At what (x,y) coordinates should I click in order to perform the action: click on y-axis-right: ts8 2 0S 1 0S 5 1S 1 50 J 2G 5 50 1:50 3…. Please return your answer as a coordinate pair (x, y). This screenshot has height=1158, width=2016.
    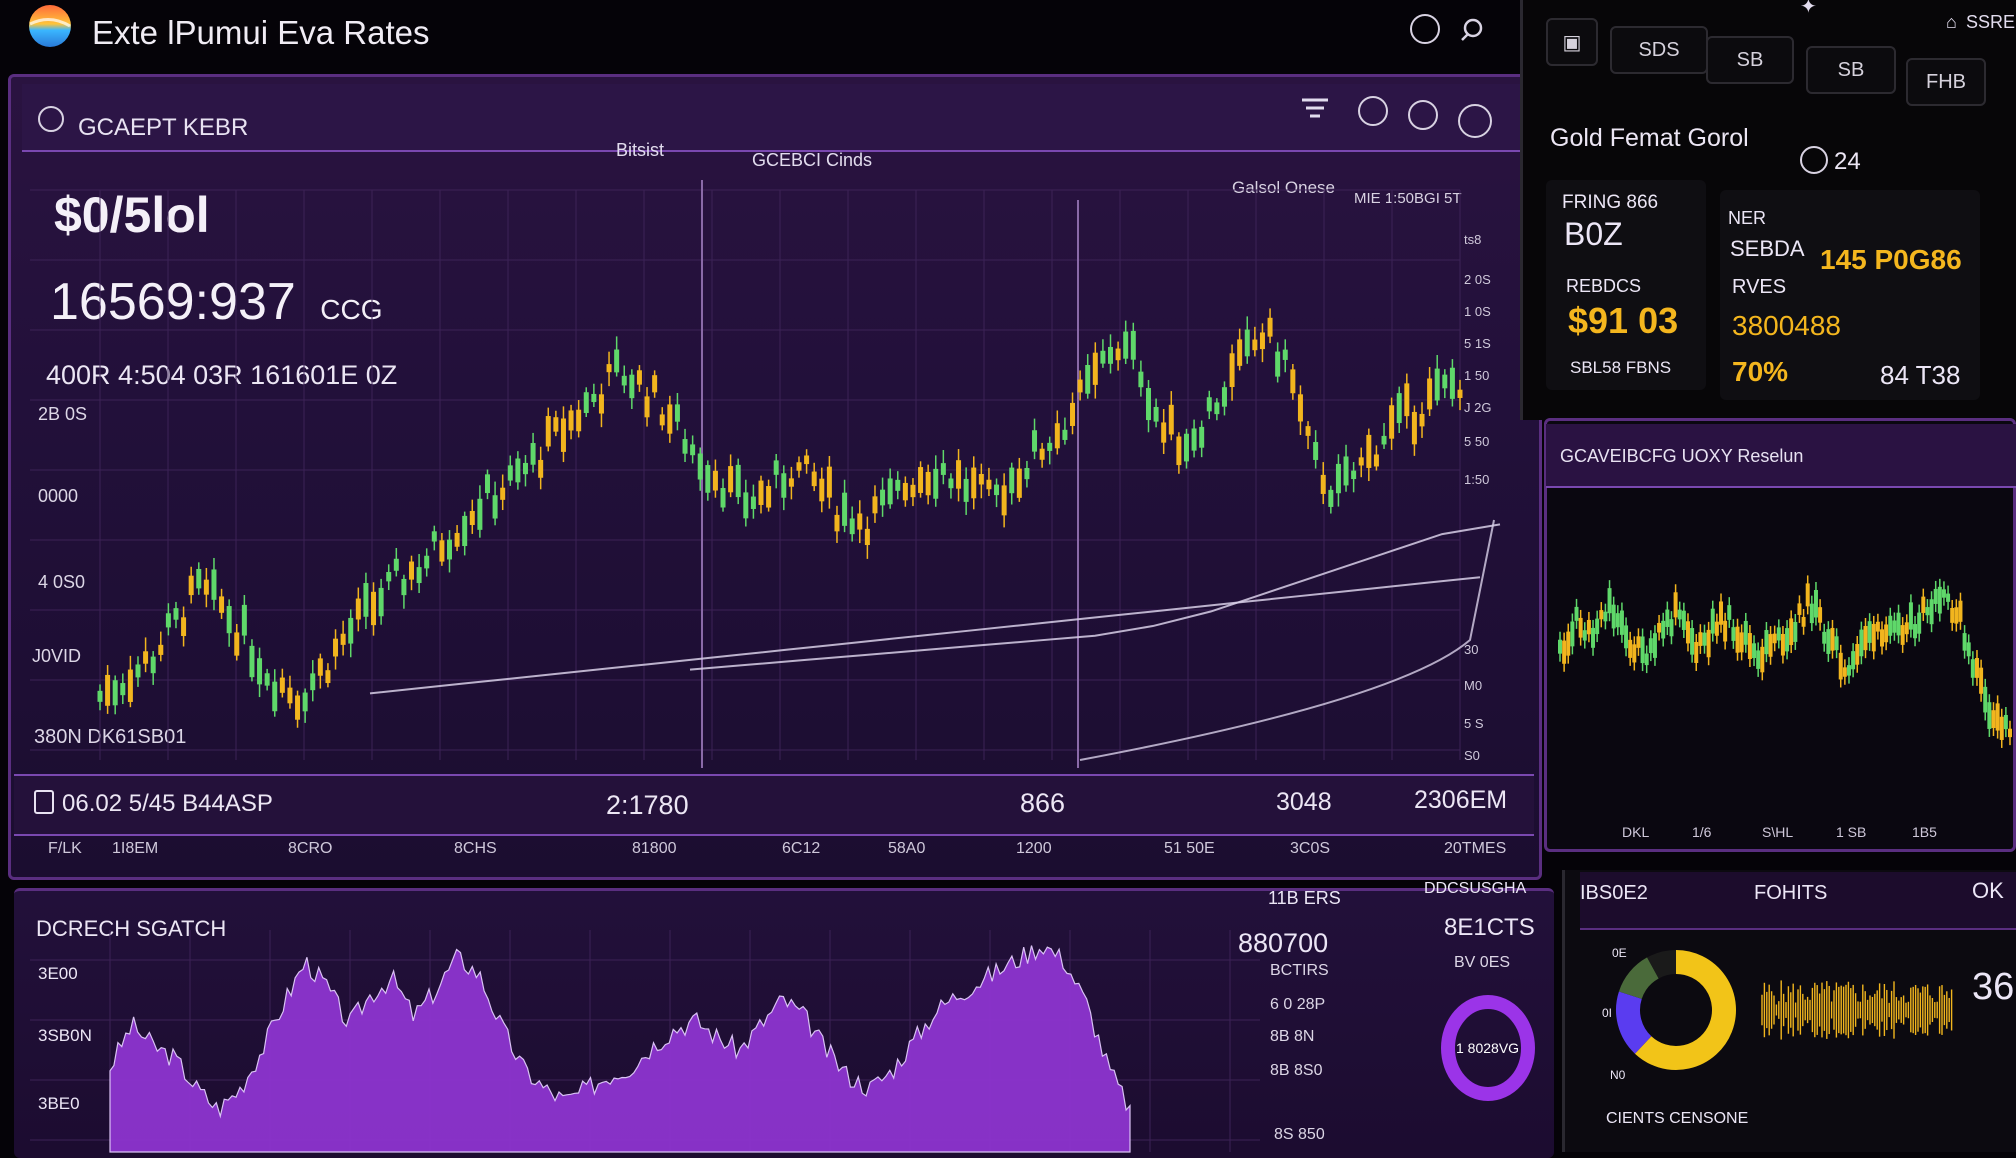
    Looking at the image, I should click on (1484, 502).